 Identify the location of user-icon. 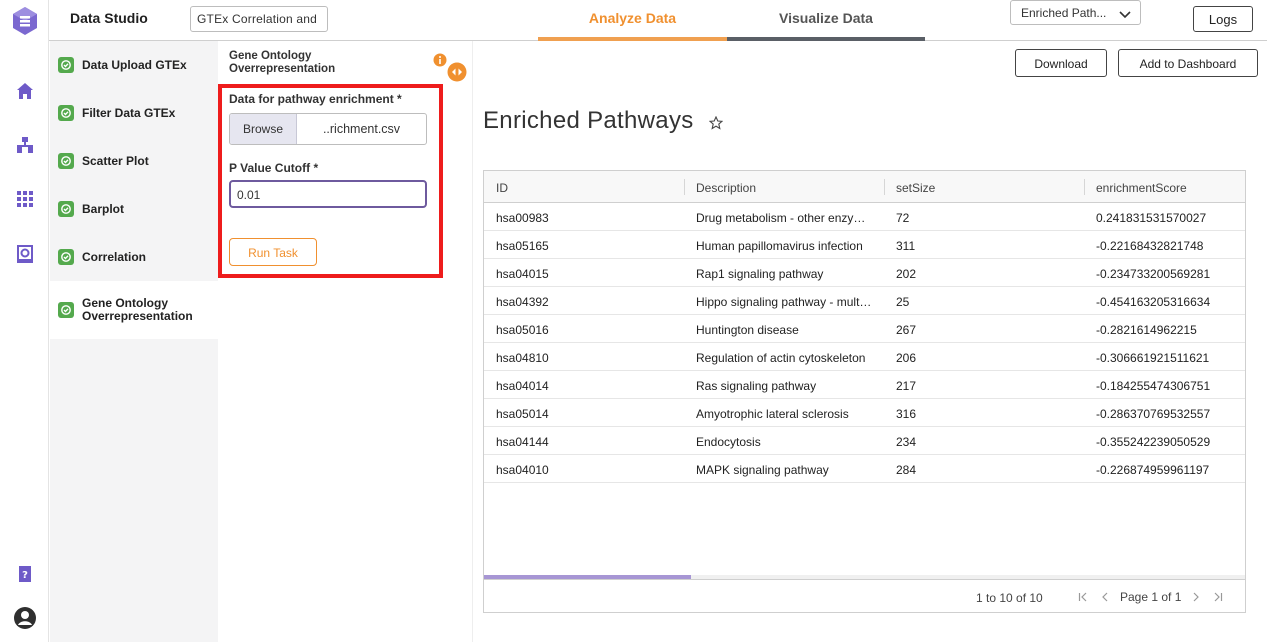
(24, 618).